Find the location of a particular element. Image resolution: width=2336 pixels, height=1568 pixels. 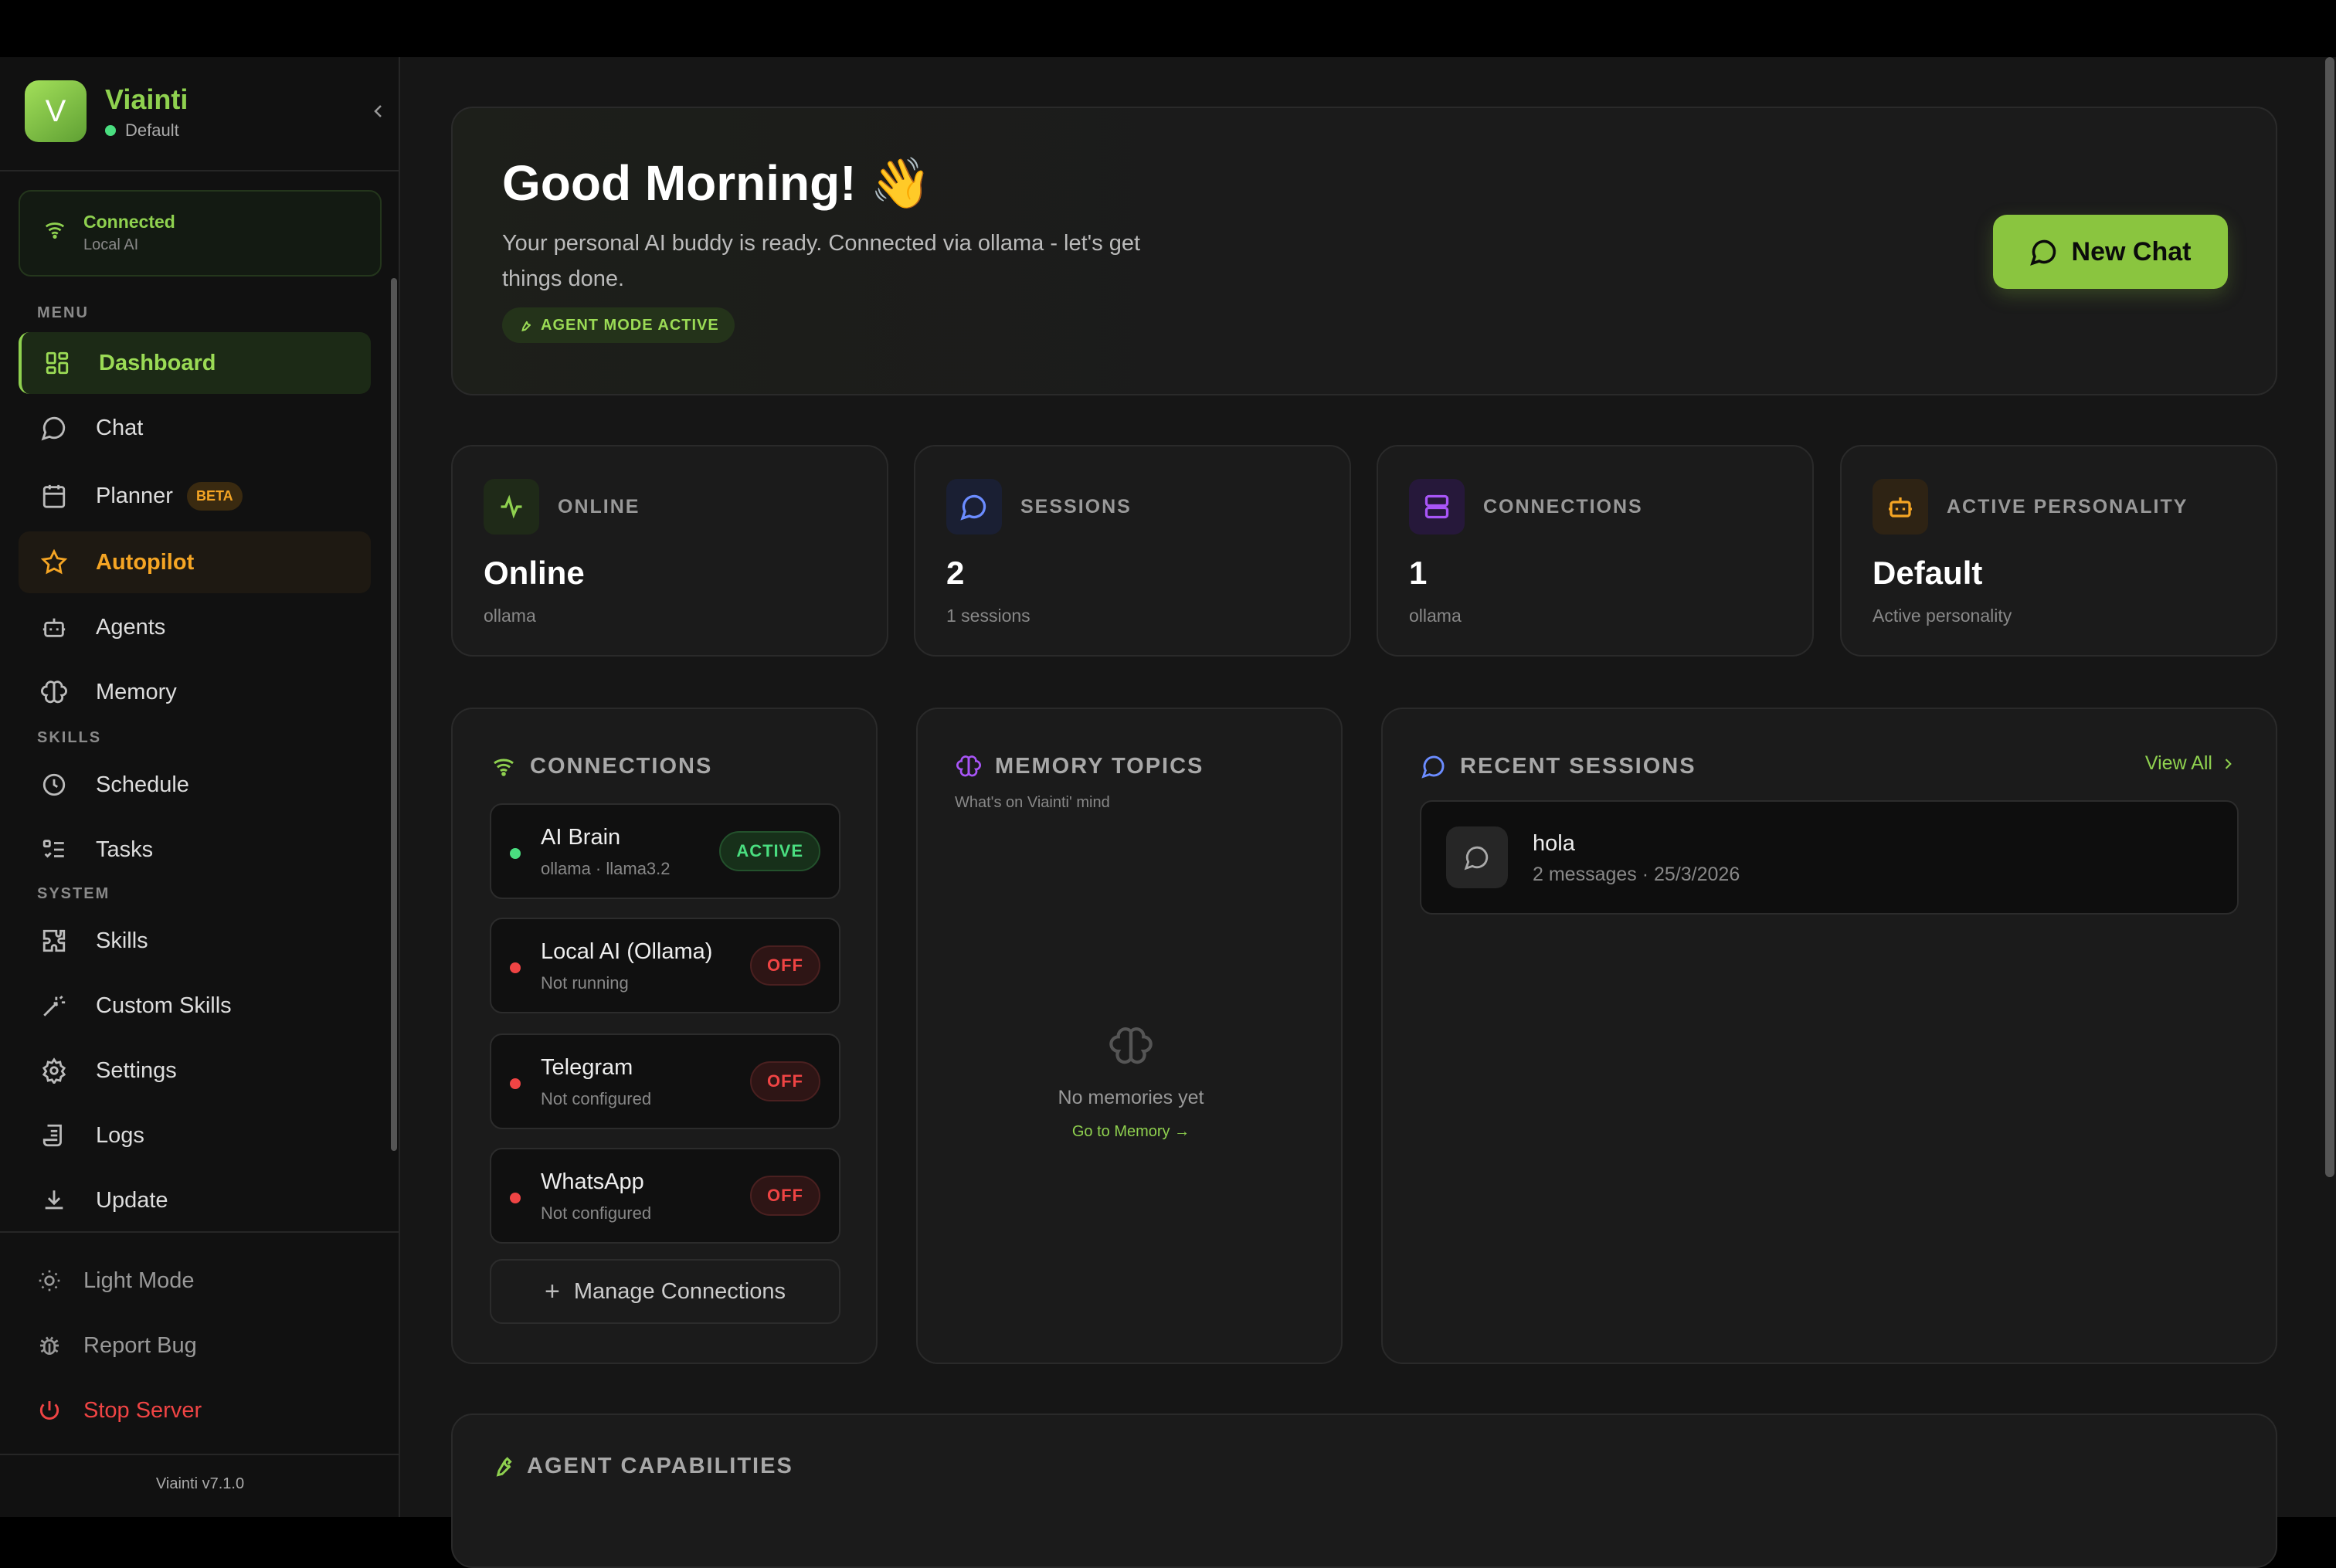

stat-value: 2 is located at coordinates (955, 573).